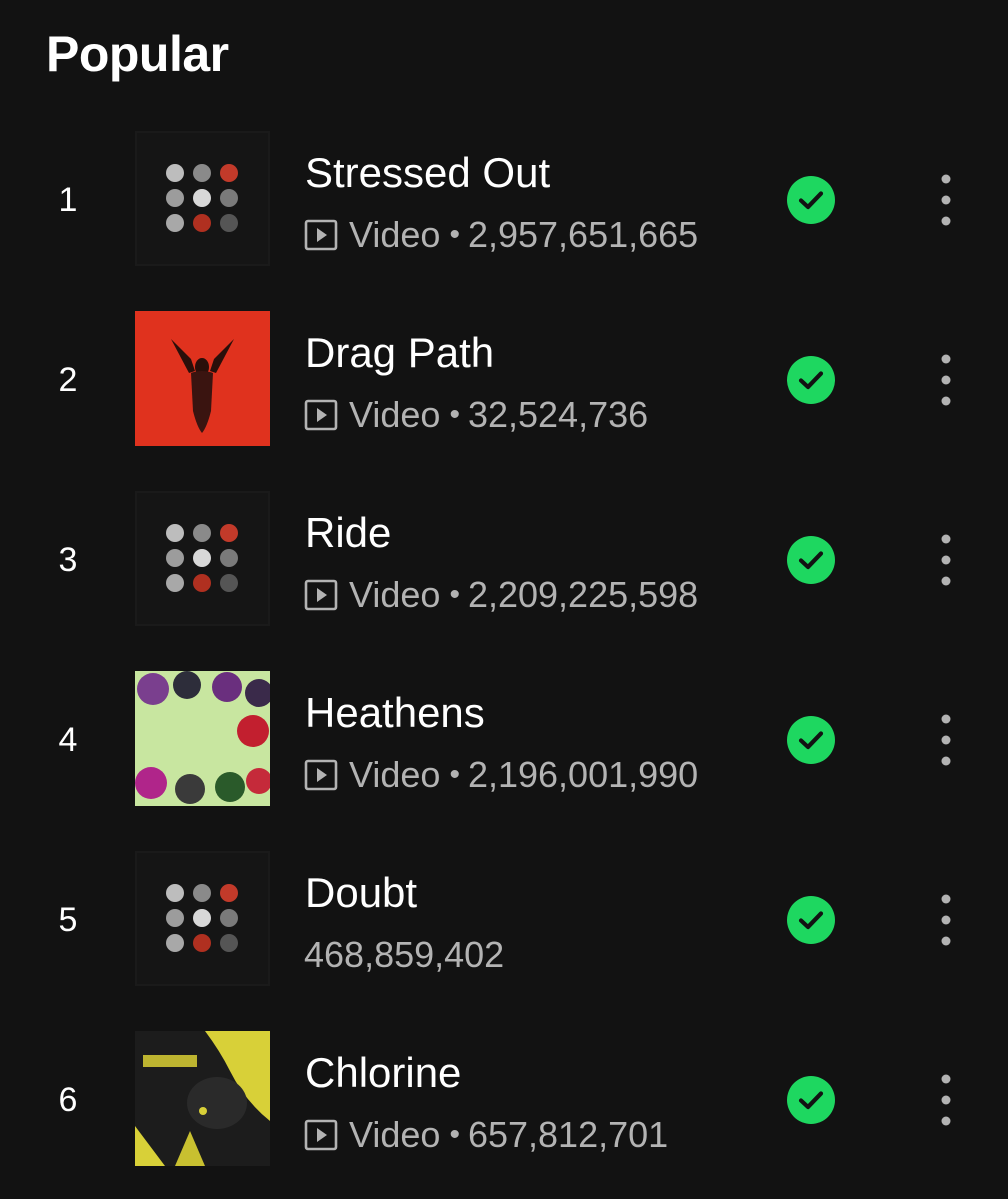 The height and width of the screenshot is (1199, 1008). I want to click on play-count: 657,812,701, so click(568, 1134).